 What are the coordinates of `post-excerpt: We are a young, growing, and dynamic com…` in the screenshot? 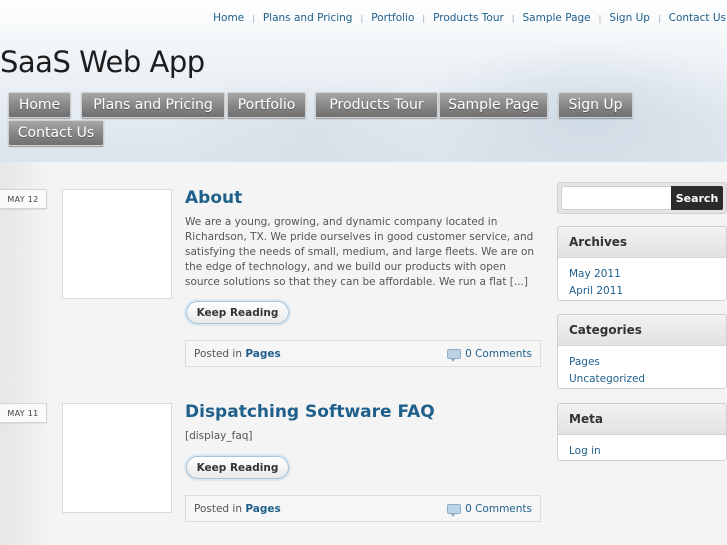 It's located at (360, 252).